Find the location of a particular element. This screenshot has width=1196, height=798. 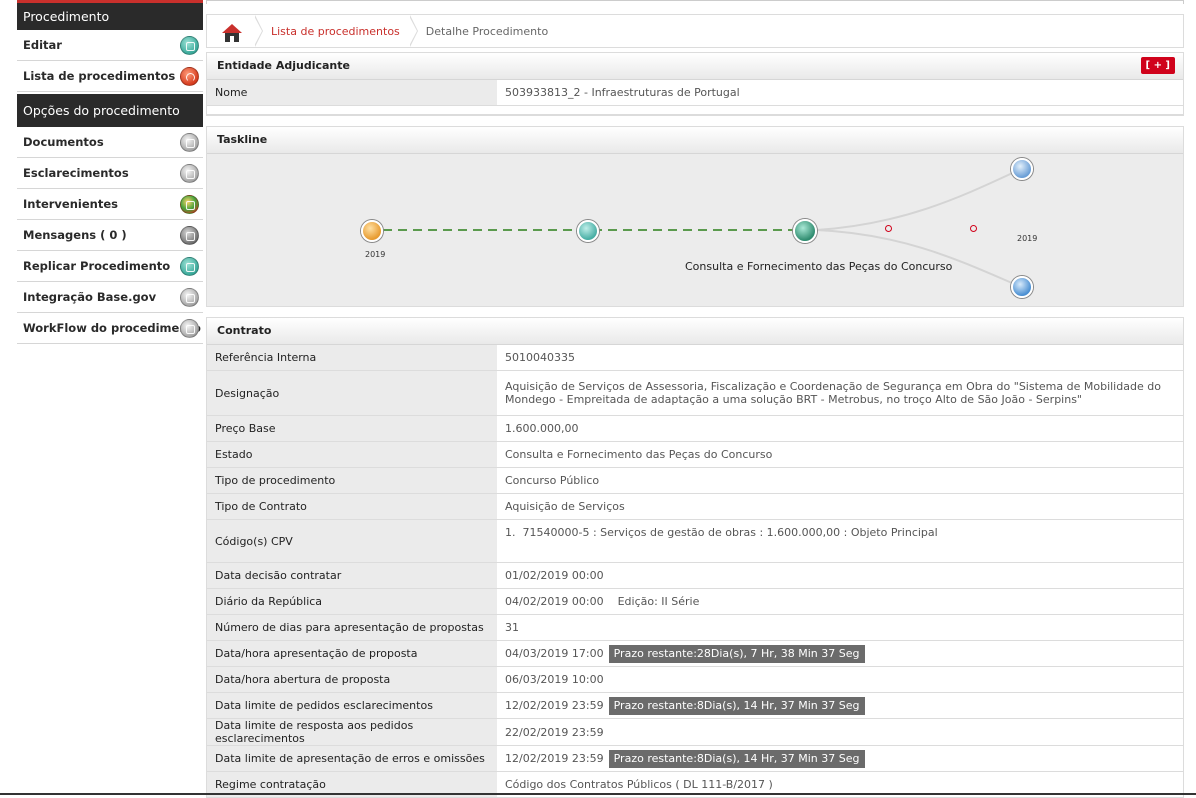

row-value-text: 01/02/2019 00:00 is located at coordinates (554, 575).